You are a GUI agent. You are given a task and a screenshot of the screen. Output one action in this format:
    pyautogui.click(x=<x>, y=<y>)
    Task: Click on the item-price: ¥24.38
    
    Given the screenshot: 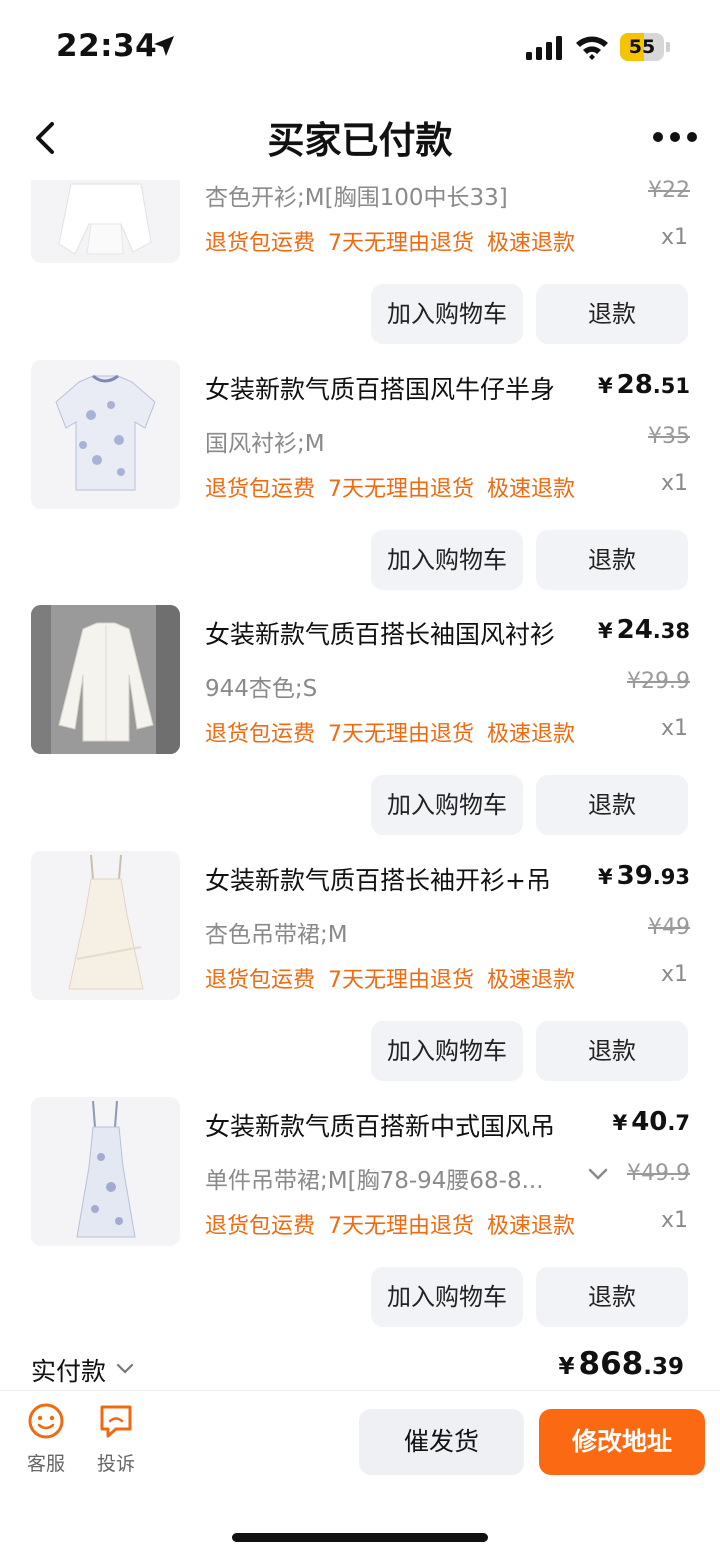 What is the action you would take?
    pyautogui.click(x=644, y=630)
    